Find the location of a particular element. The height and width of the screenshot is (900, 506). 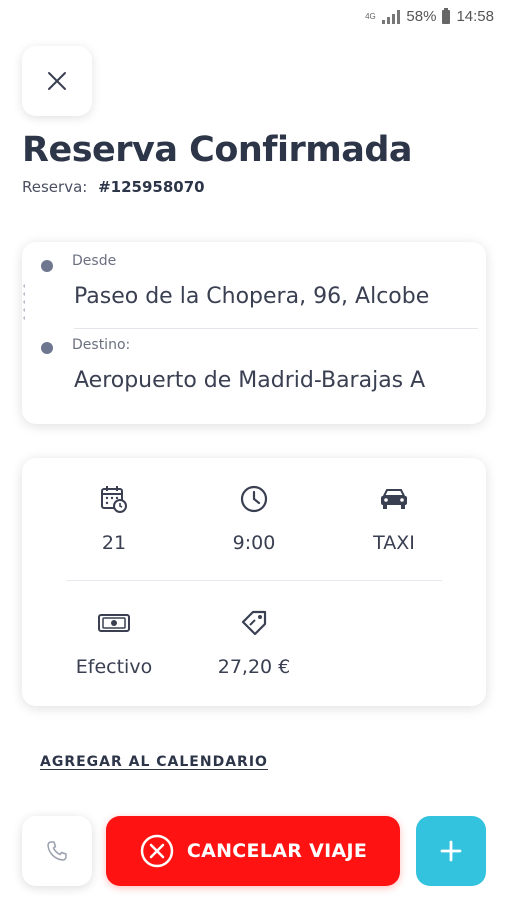

battery-percent: 58% is located at coordinates (421, 16).